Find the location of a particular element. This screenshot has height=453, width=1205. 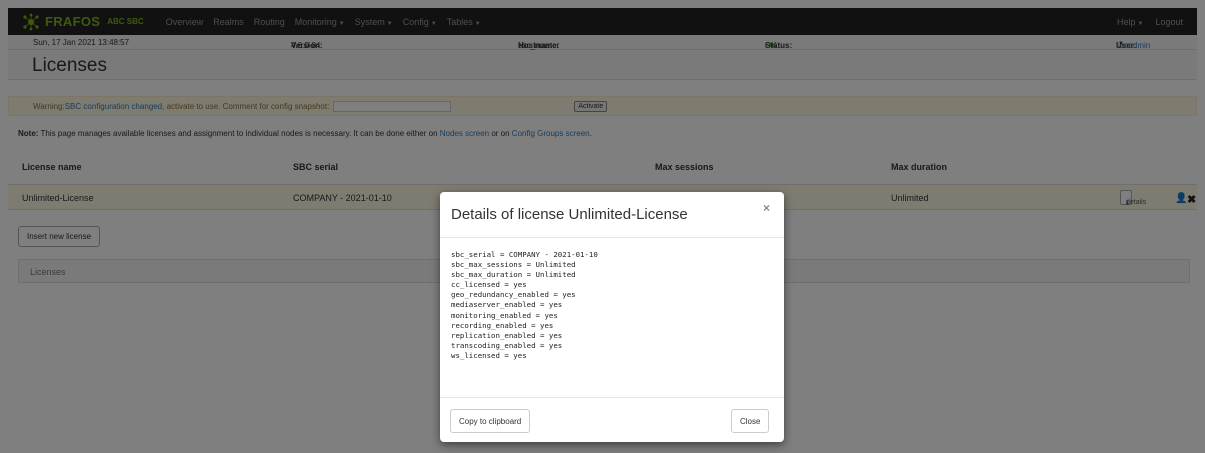

modal-title: Details of license Unlimited-License is located at coordinates (569, 214).